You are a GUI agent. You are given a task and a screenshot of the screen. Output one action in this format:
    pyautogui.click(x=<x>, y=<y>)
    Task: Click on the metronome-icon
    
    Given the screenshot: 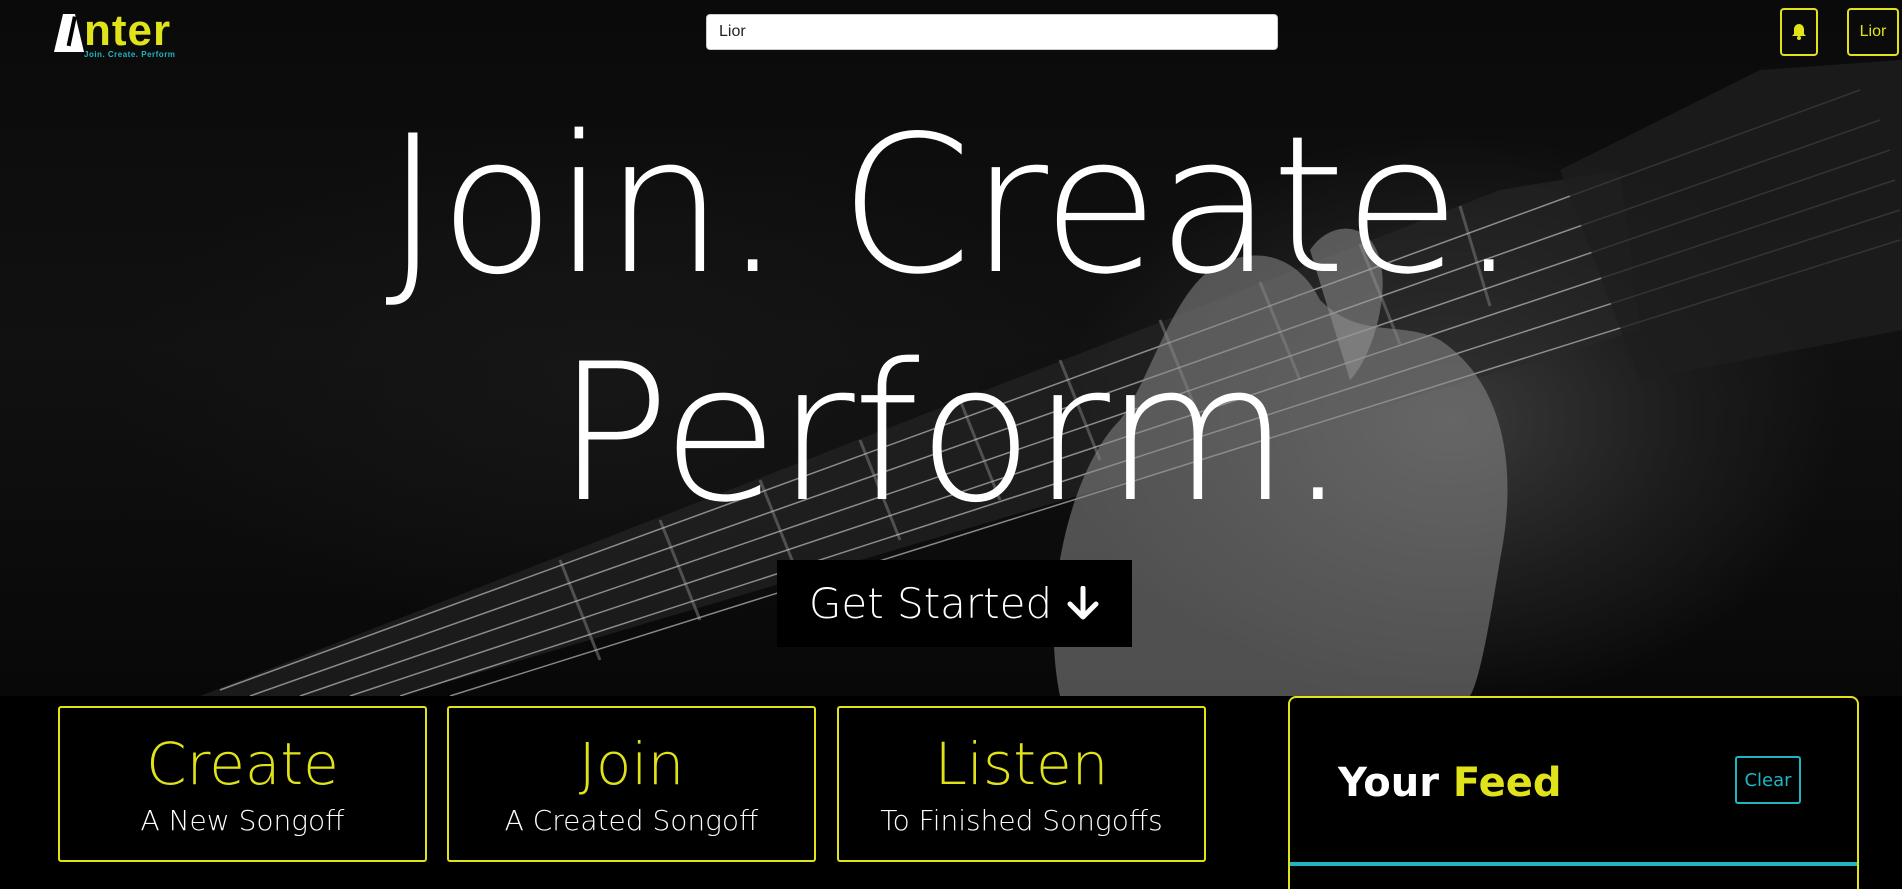 What is the action you would take?
    pyautogui.click(x=69, y=33)
    